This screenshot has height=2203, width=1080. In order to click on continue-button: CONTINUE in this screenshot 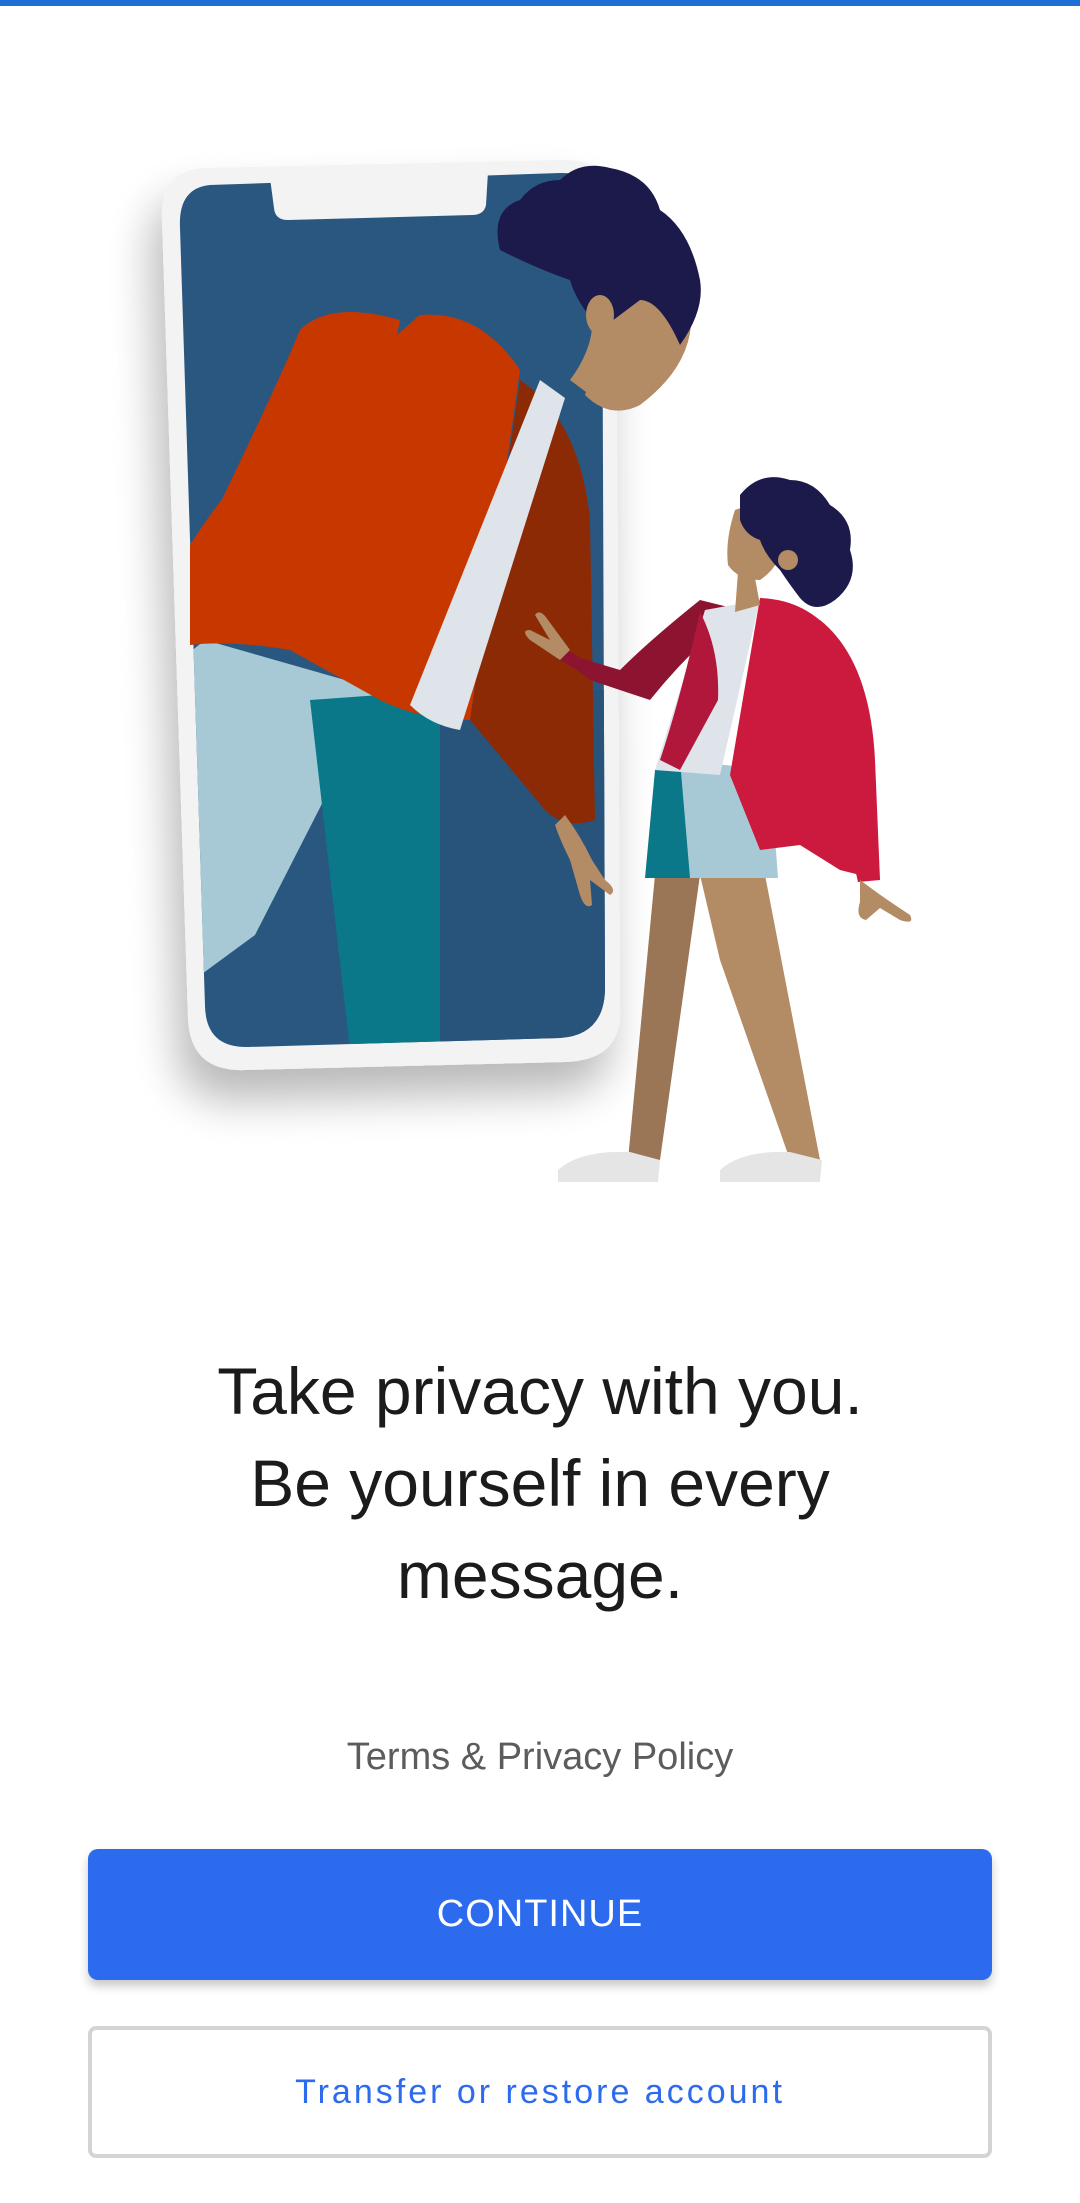, I will do `click(540, 1914)`.